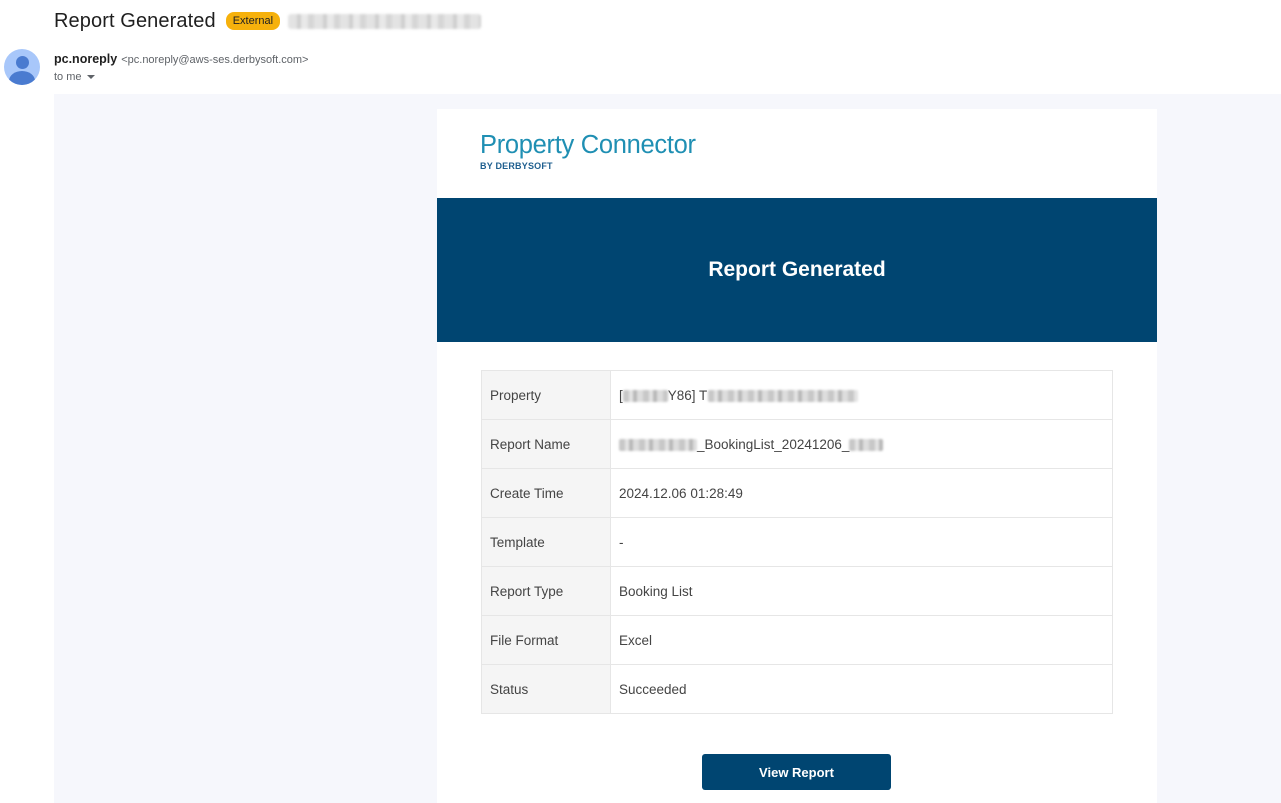 The image size is (1281, 803). What do you see at coordinates (861, 542) in the screenshot?
I see `detail-value: -` at bounding box center [861, 542].